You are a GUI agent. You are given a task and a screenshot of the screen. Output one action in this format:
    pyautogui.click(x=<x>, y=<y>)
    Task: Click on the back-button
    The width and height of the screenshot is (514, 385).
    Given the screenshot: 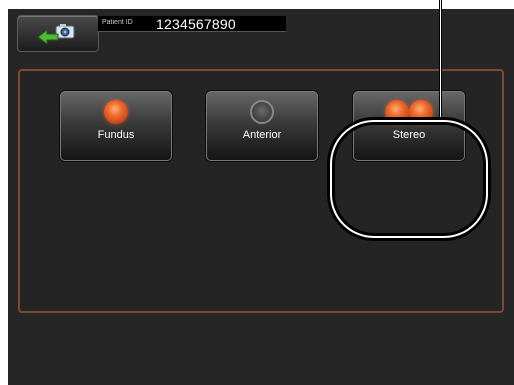 What is the action you would take?
    pyautogui.click(x=58, y=33)
    